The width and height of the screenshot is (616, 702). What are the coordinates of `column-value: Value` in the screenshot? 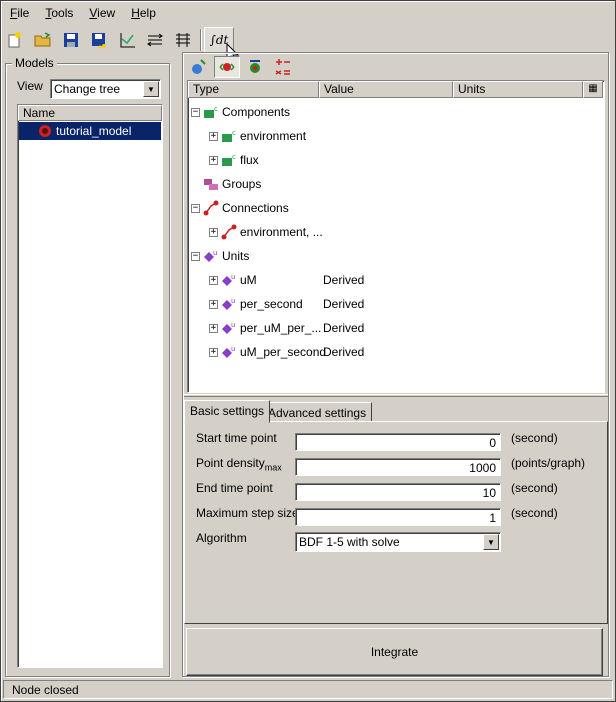 It's located at (386, 89).